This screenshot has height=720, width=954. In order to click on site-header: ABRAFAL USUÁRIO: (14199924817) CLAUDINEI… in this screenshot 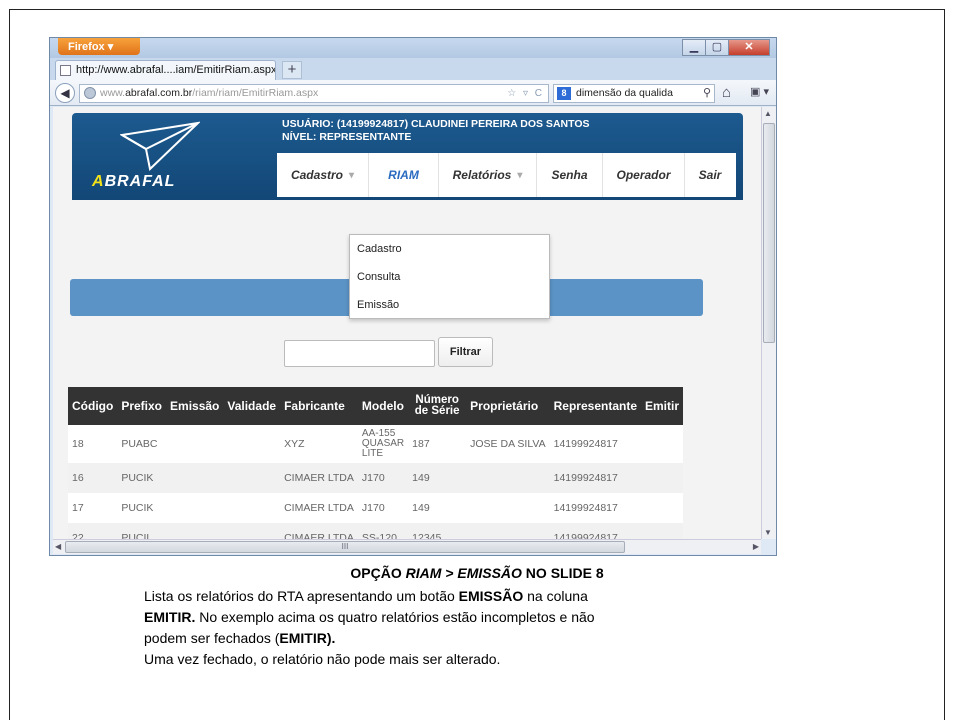, I will do `click(407, 156)`.